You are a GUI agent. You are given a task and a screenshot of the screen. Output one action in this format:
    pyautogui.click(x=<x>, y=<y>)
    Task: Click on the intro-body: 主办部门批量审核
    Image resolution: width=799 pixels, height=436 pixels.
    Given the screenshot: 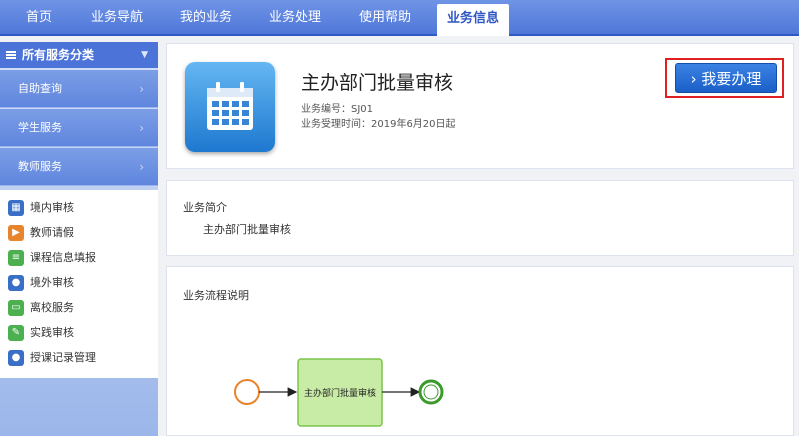 What is the action you would take?
    pyautogui.click(x=247, y=229)
    